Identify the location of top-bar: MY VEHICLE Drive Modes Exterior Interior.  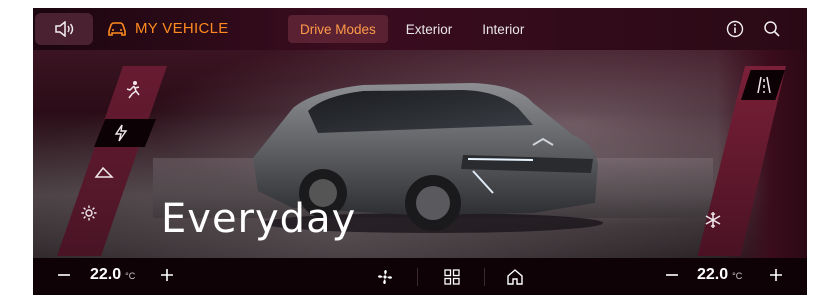
(420, 29).